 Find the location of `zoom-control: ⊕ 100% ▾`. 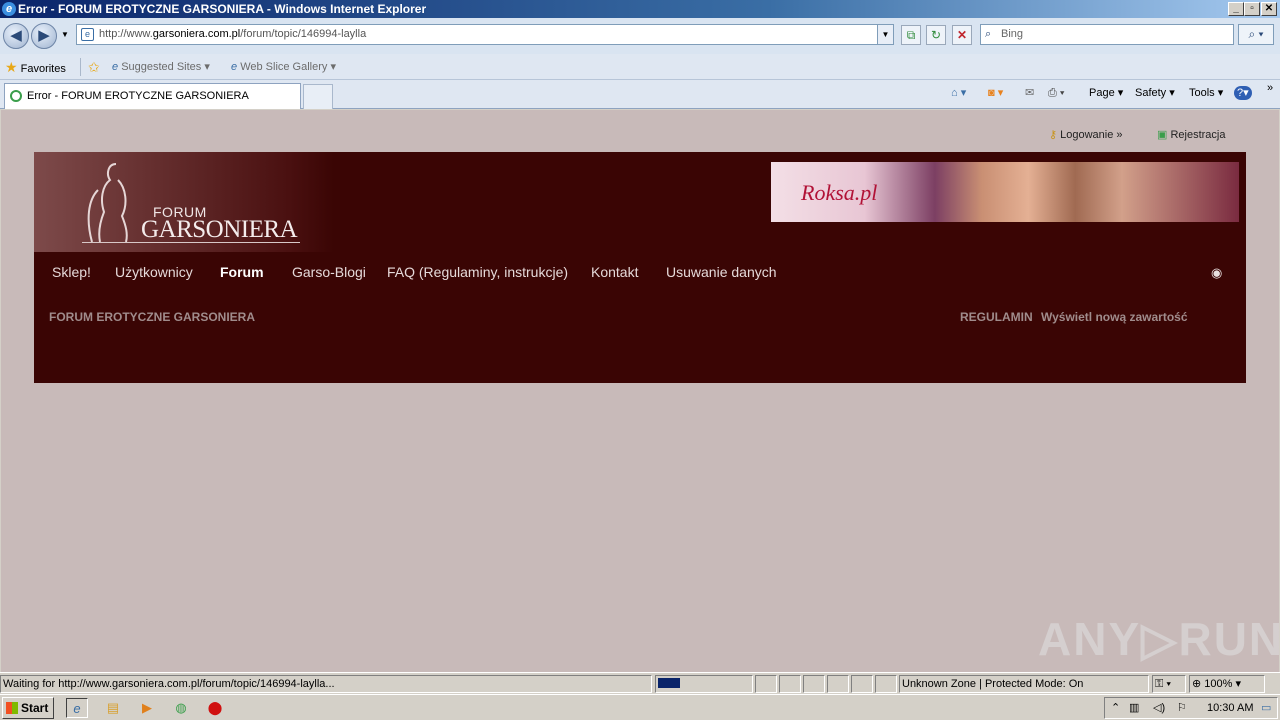

zoom-control: ⊕ 100% ▾ is located at coordinates (1227, 684).